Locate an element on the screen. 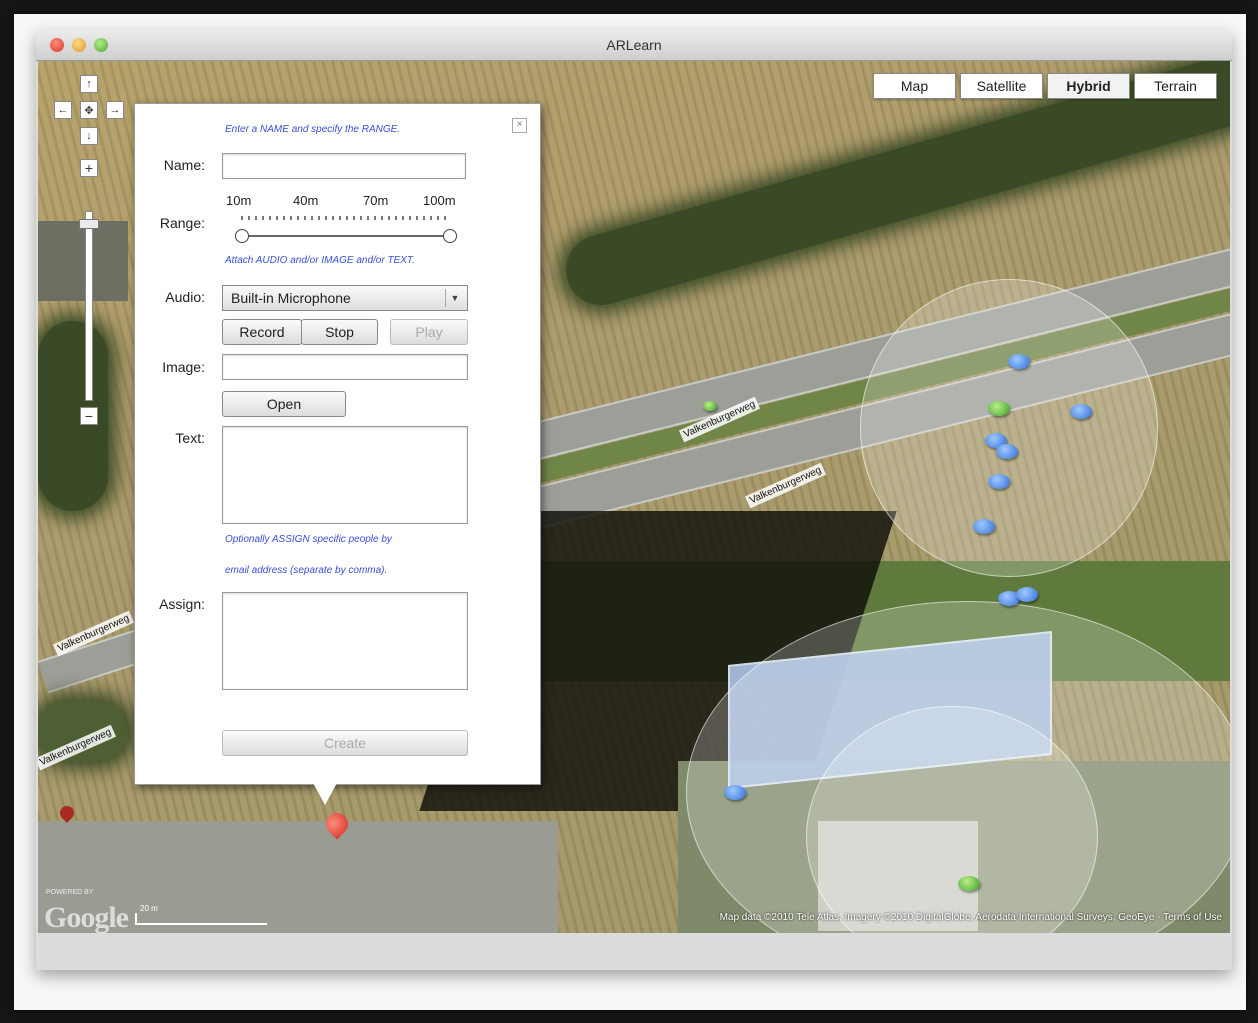 The width and height of the screenshot is (1258, 1023). audio-label: Audio: is located at coordinates (185, 297).